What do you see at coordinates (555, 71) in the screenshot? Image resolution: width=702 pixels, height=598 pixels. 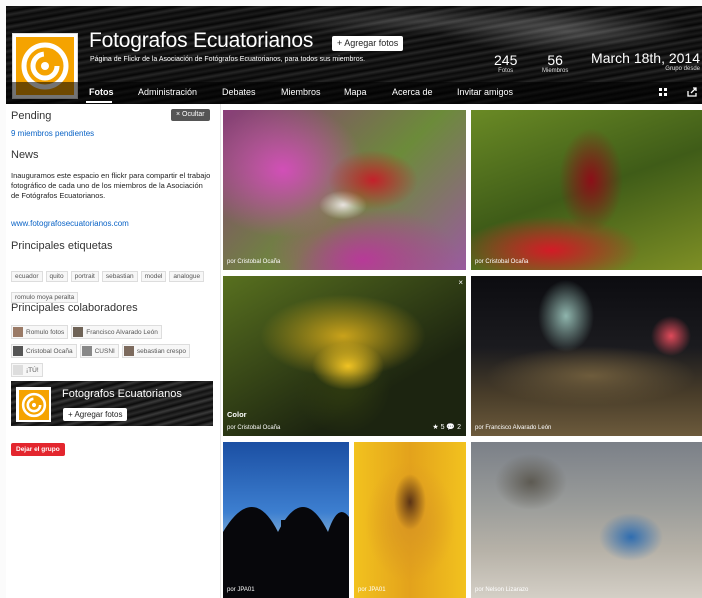 I see `members-label: Miembros` at bounding box center [555, 71].